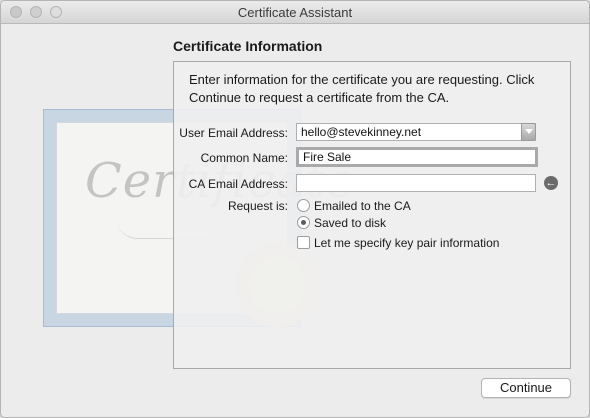 The image size is (590, 418). What do you see at coordinates (248, 46) in the screenshot?
I see `section-title: Certificate Information` at bounding box center [248, 46].